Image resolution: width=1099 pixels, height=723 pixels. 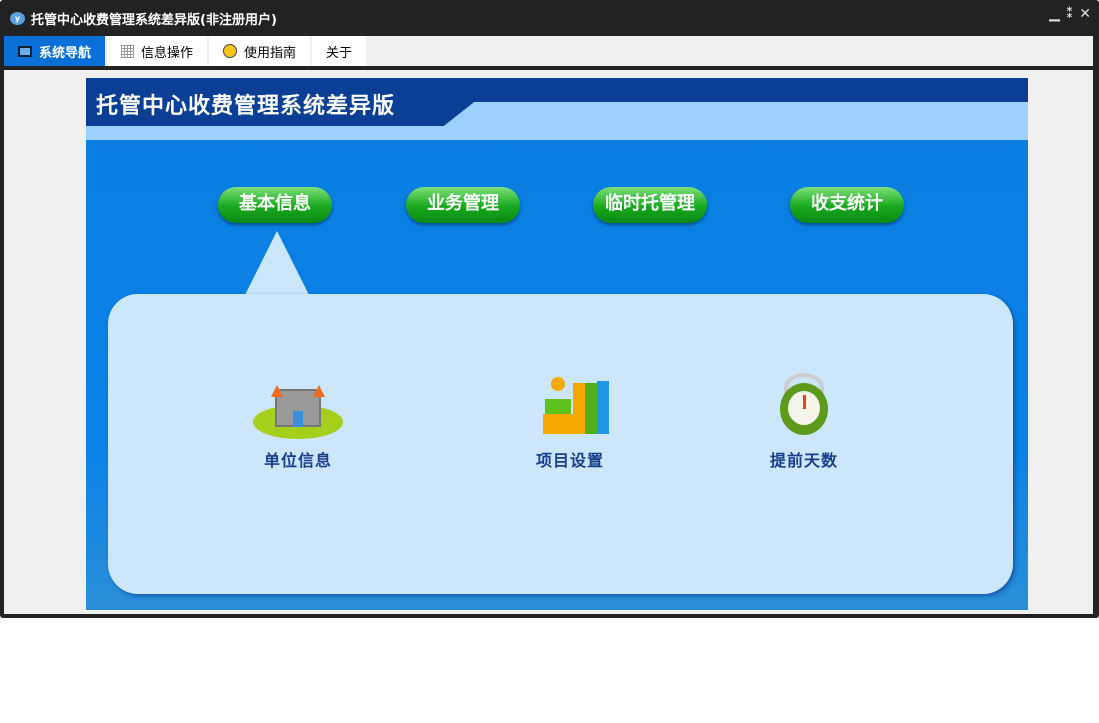 I want to click on grid-icon, so click(x=128, y=51).